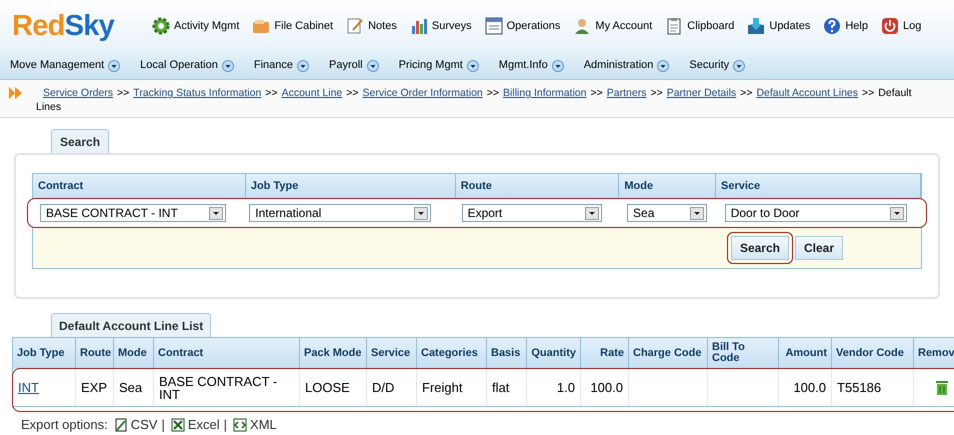  I want to click on menu-item: Payroll, so click(353, 65).